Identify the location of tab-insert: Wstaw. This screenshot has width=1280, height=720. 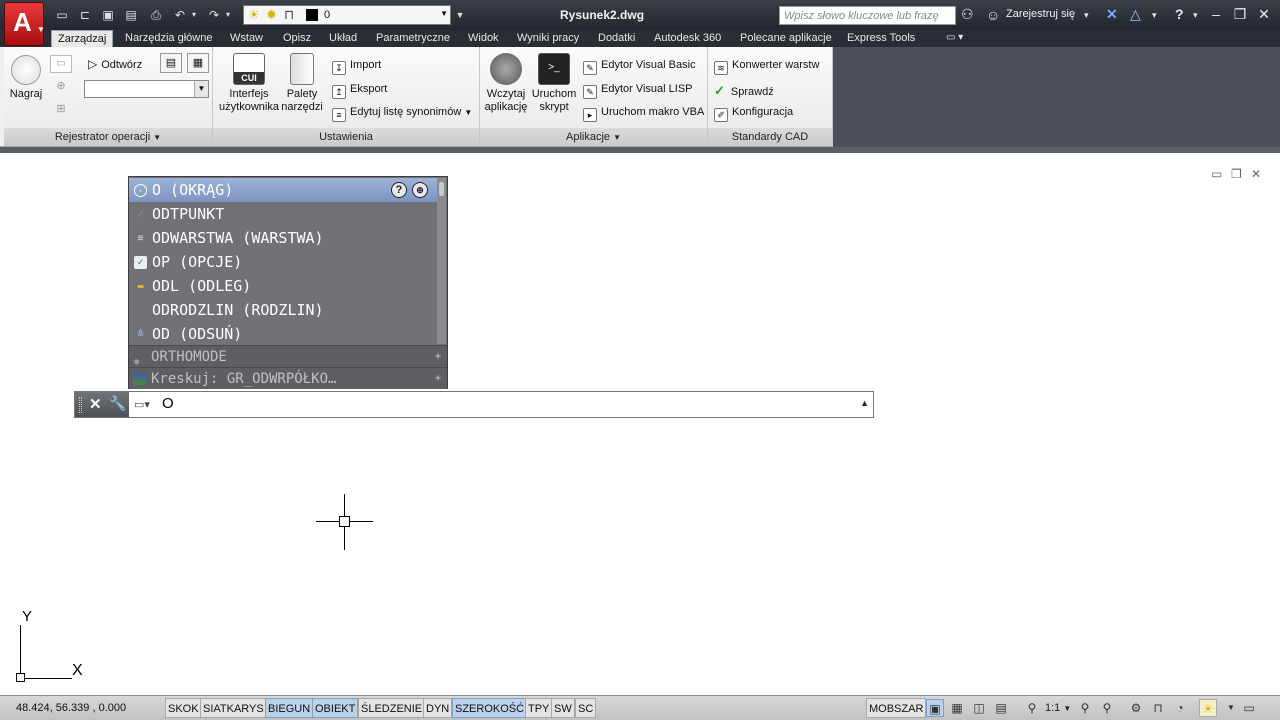
(246, 38).